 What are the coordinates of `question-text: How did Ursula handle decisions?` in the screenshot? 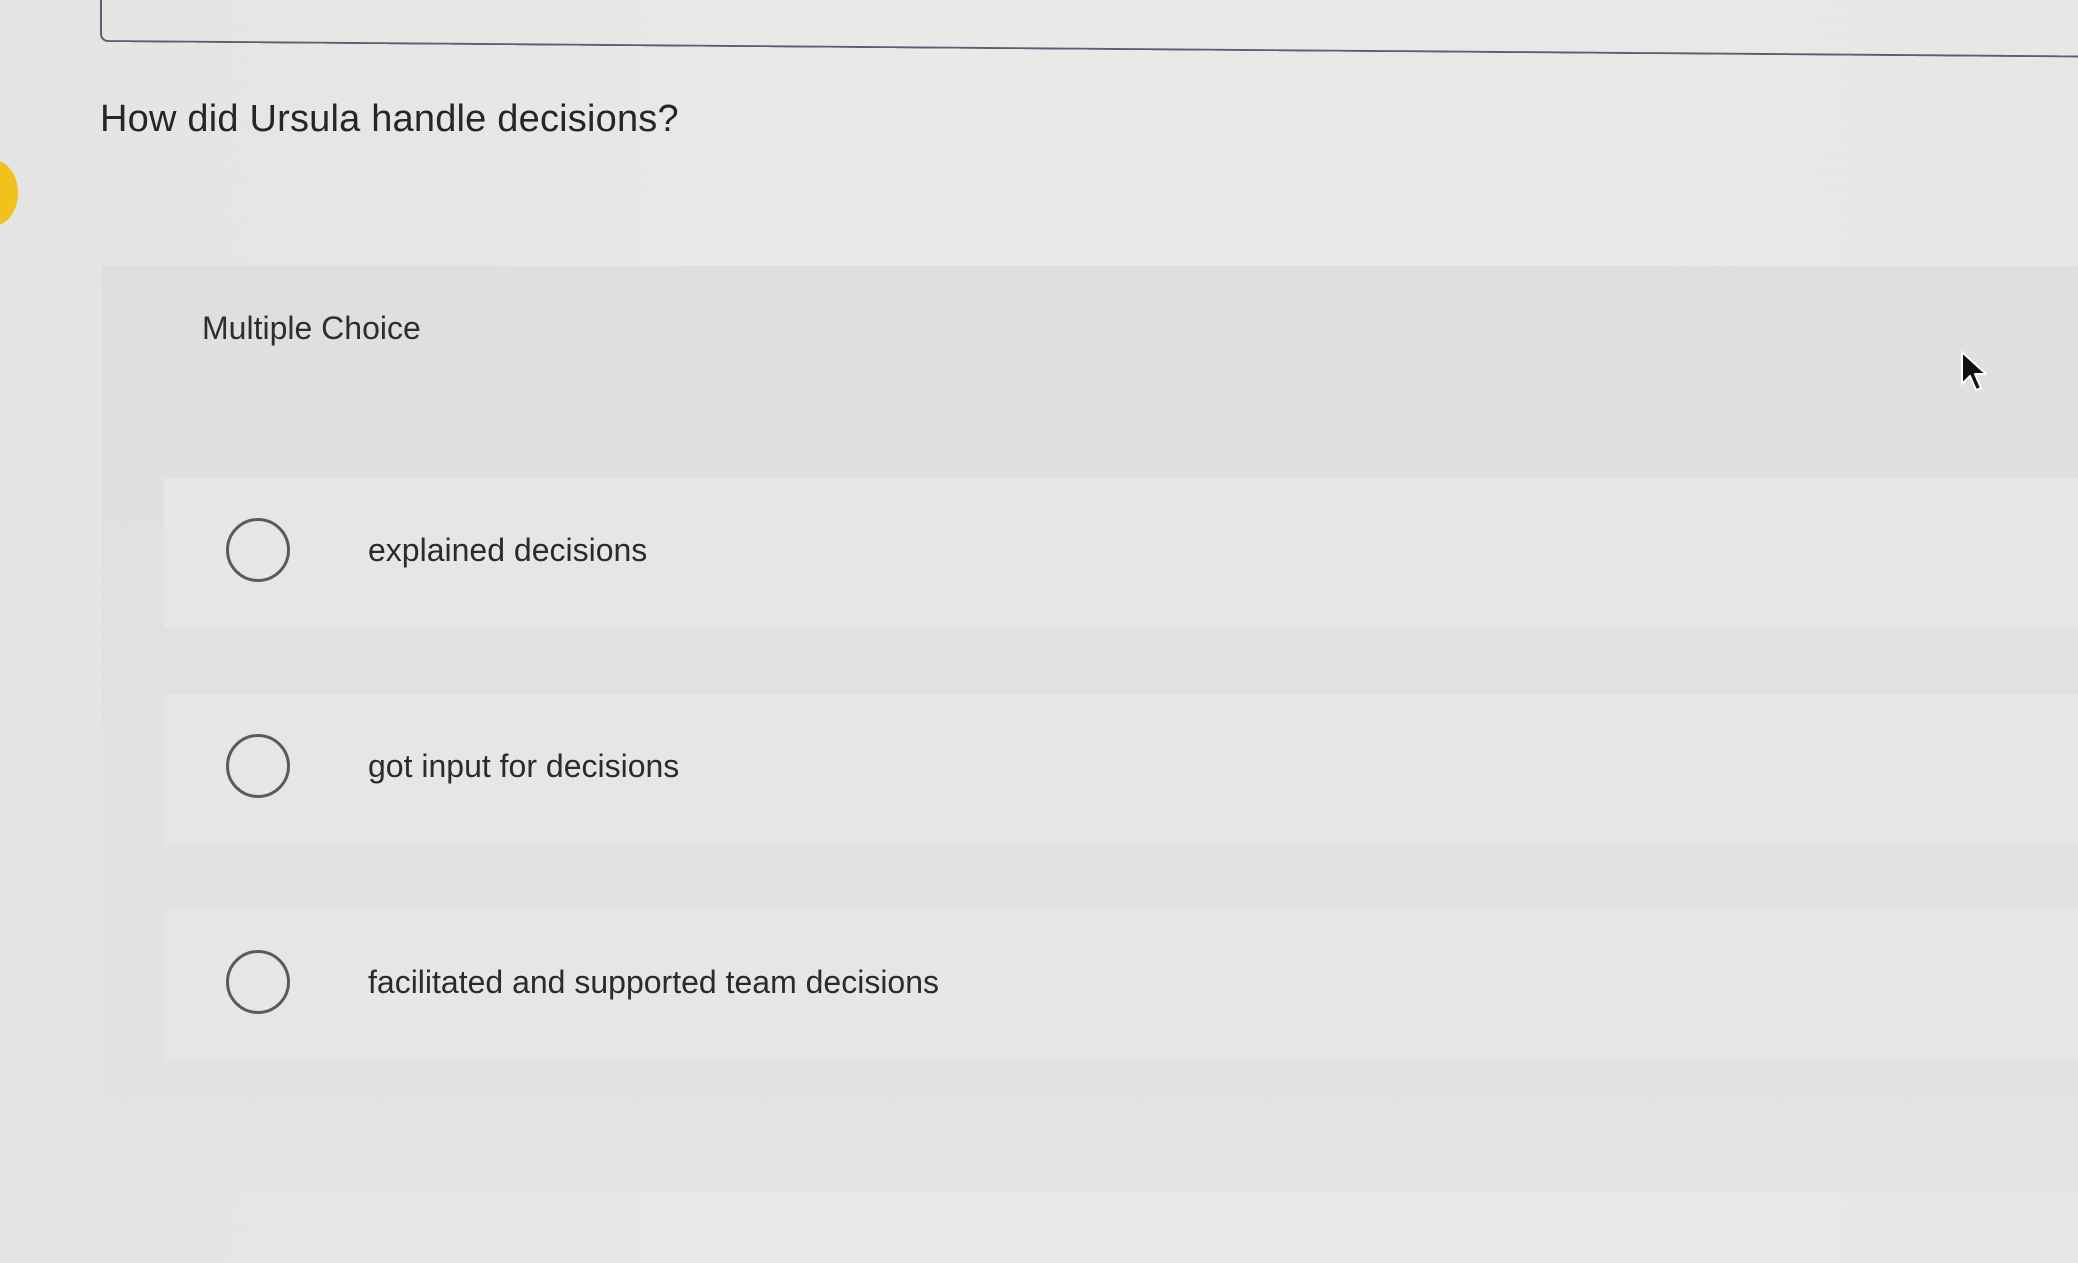 It's located at (389, 119).